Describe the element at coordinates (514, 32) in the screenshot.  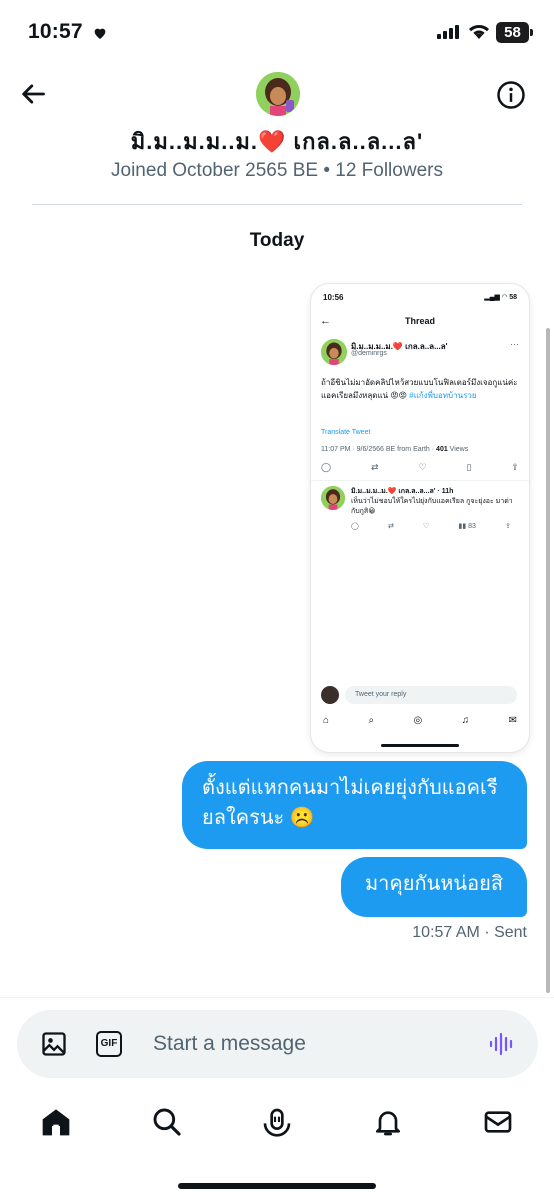
I see `battery-indicator: 58` at that location.